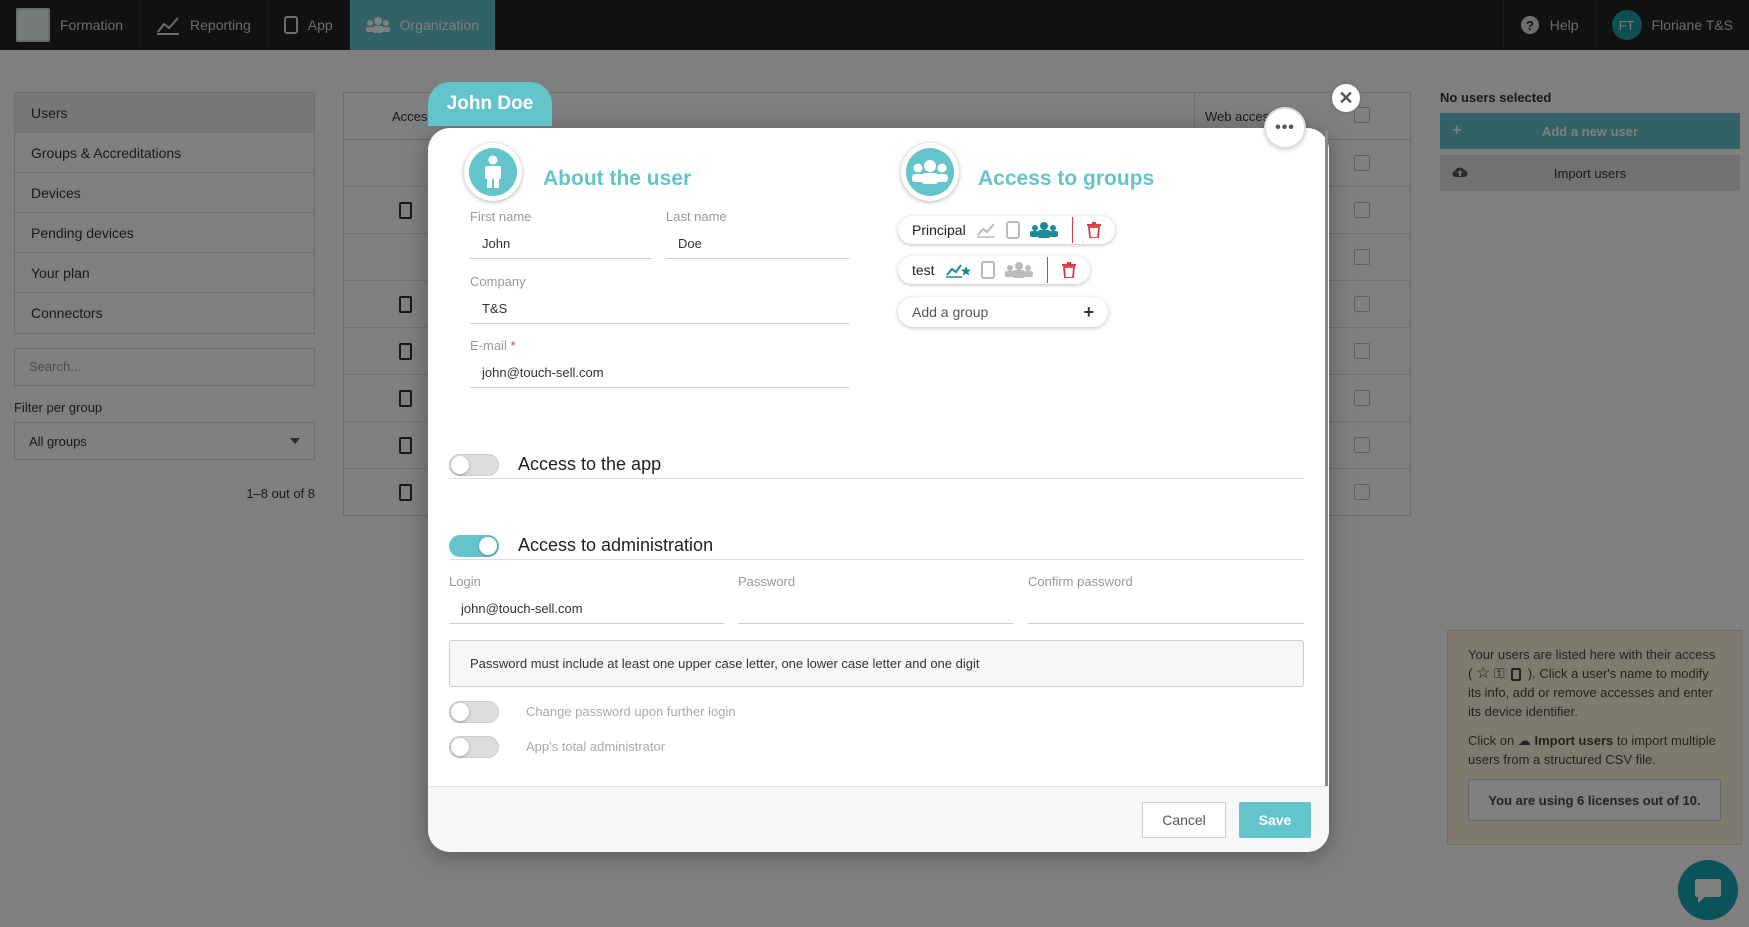  I want to click on about-user-title: About the user, so click(617, 178).